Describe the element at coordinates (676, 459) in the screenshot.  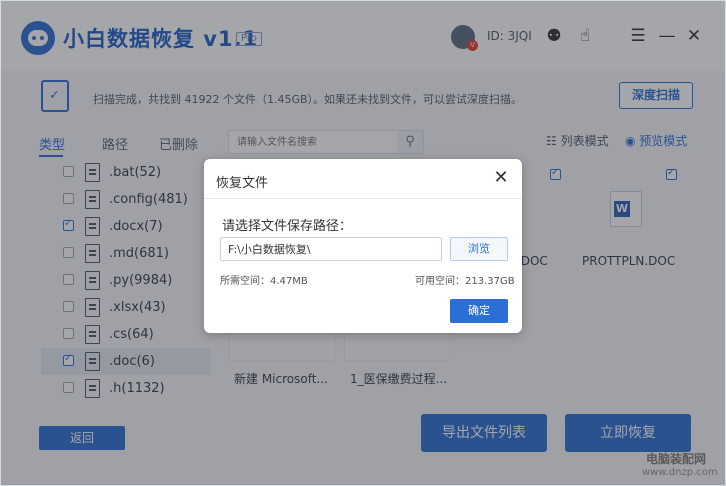
I see `watermark-text: 电脑装配网` at that location.